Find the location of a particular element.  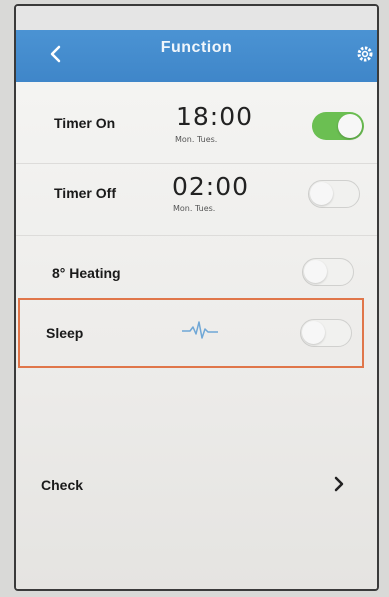

sleep-row: Sleep is located at coordinates (191, 333).